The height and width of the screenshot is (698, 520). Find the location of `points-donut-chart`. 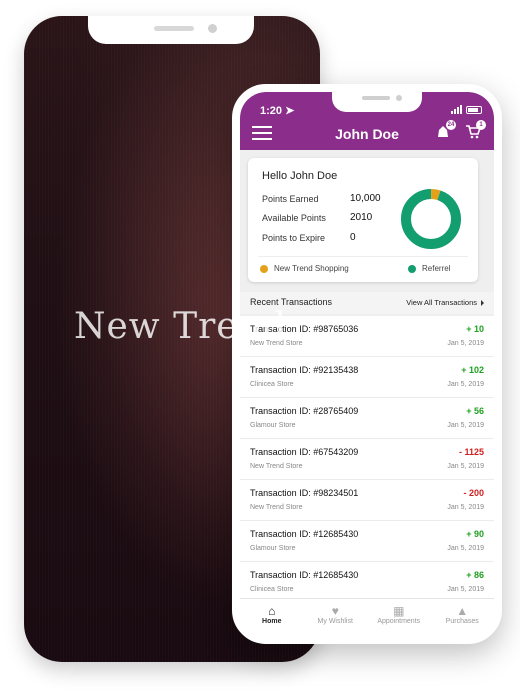

points-donut-chart is located at coordinates (431, 219).